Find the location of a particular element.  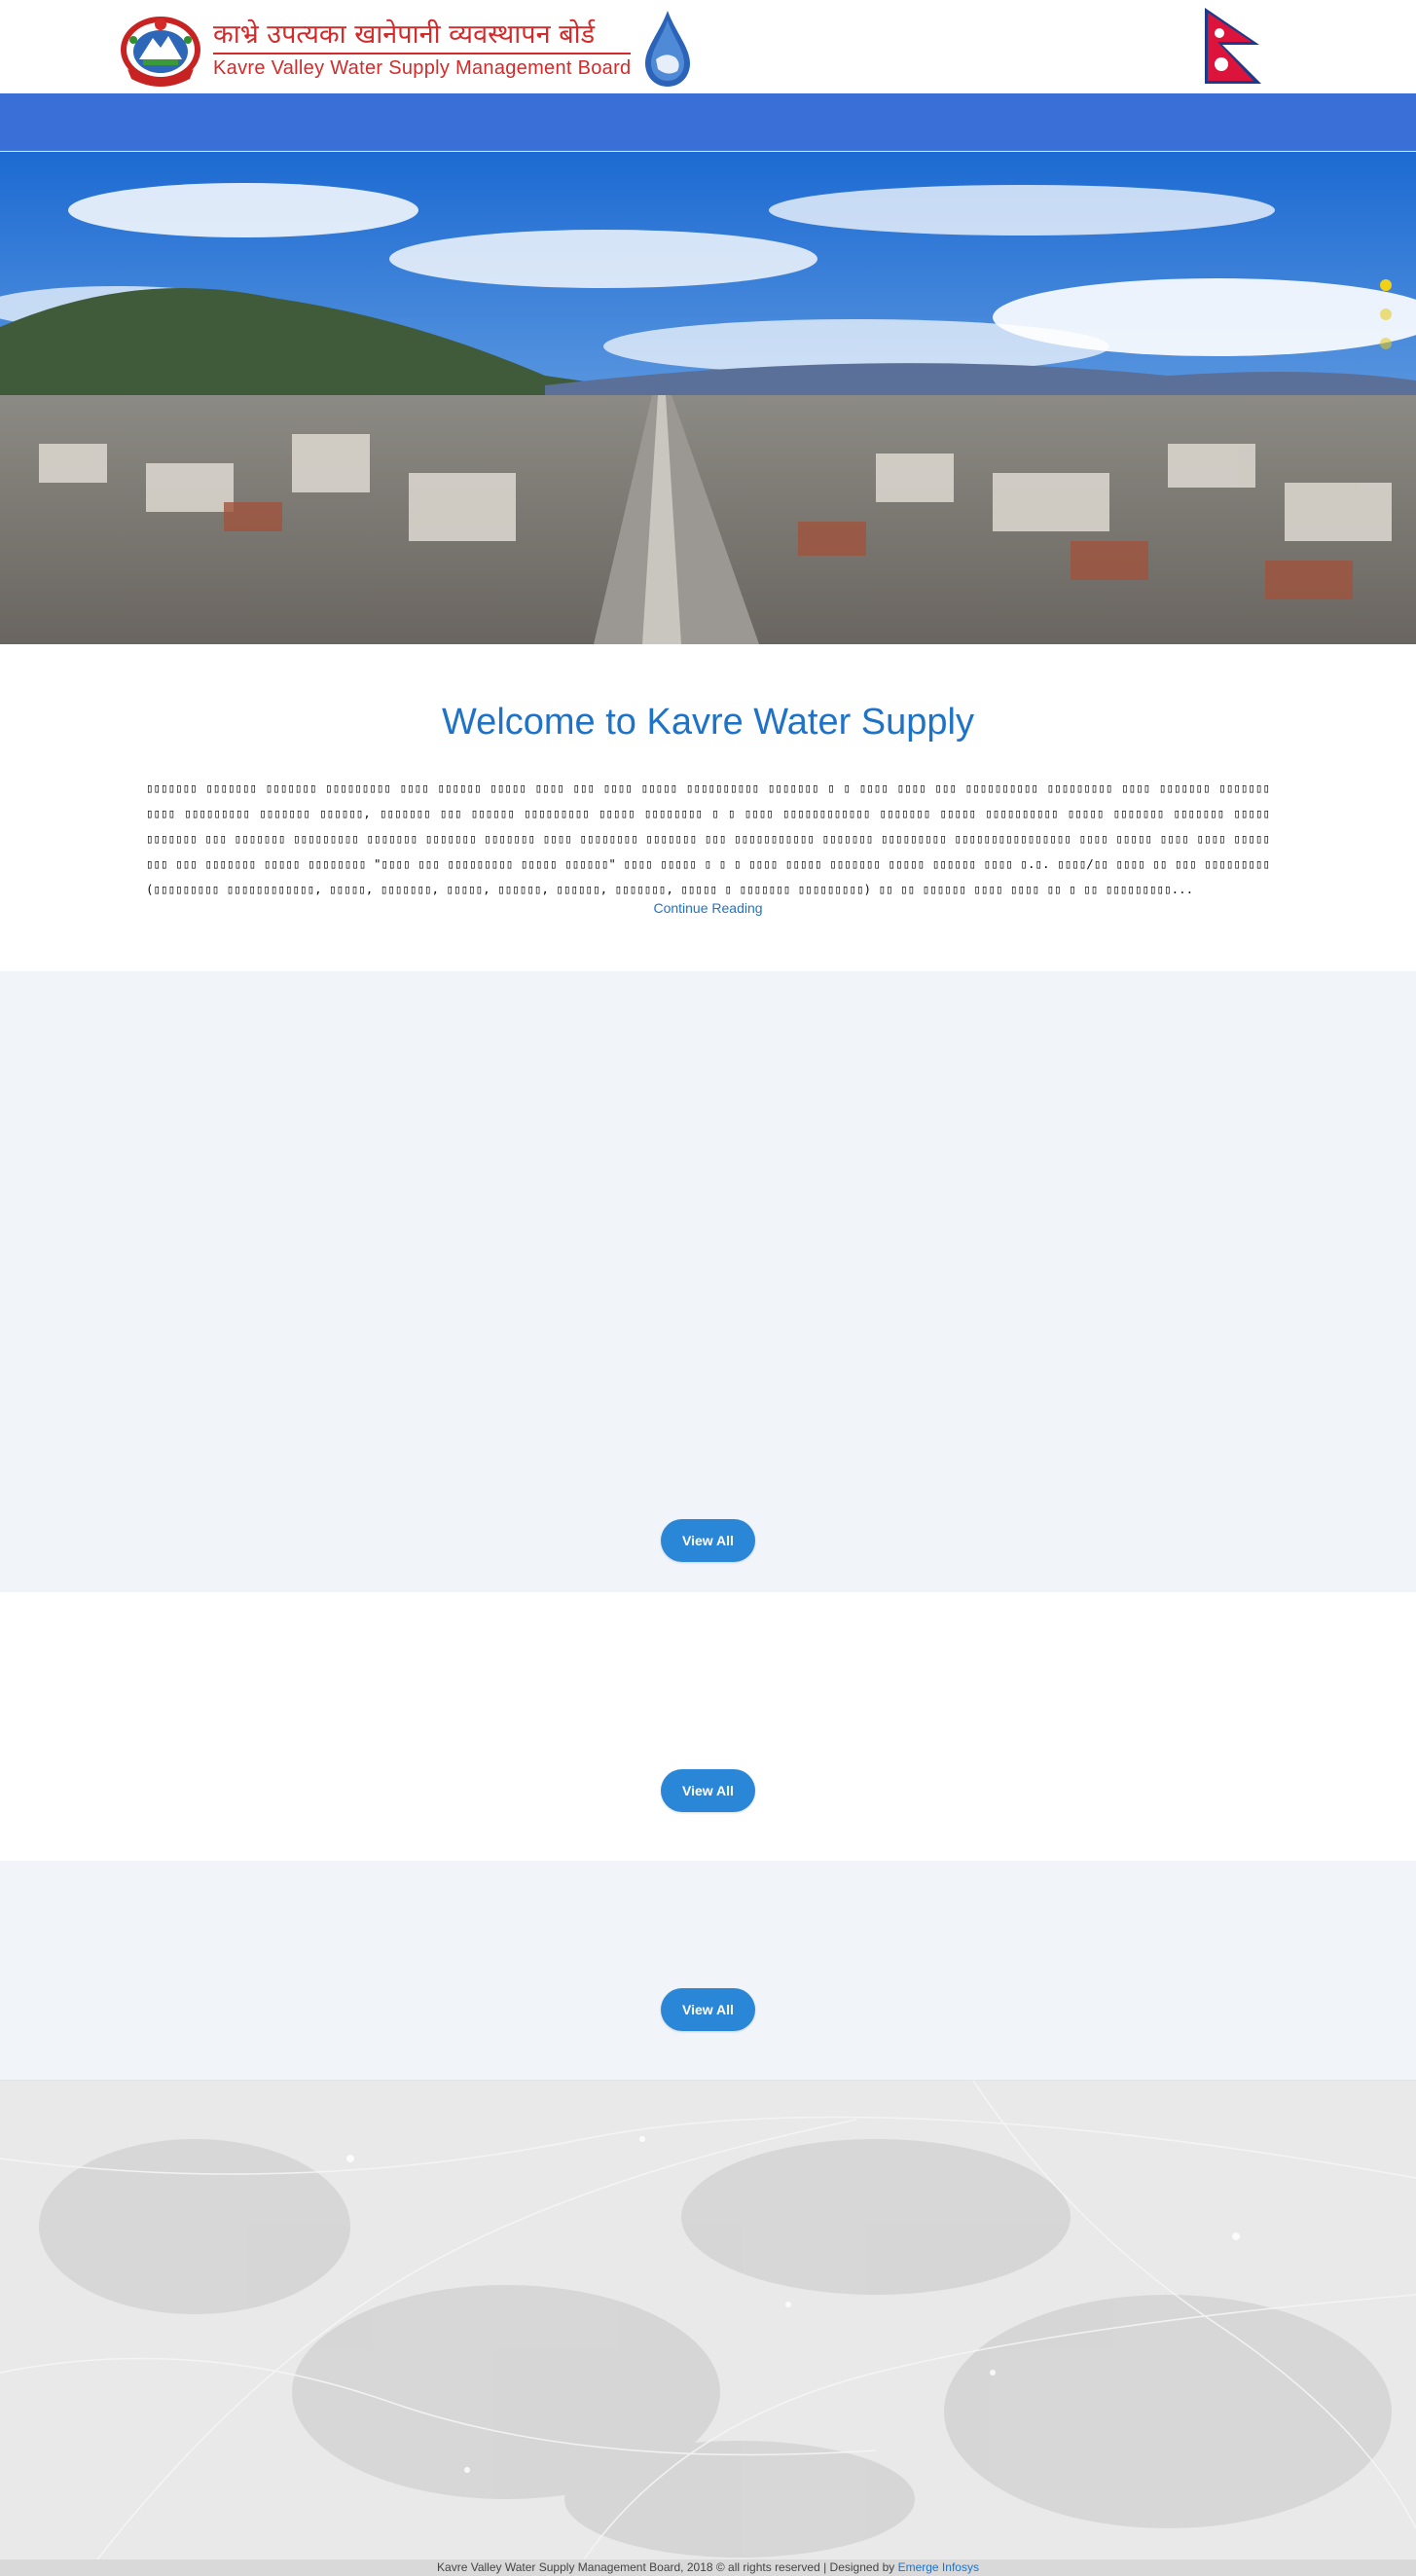

content-section-2: View All is located at coordinates (708, 1726).